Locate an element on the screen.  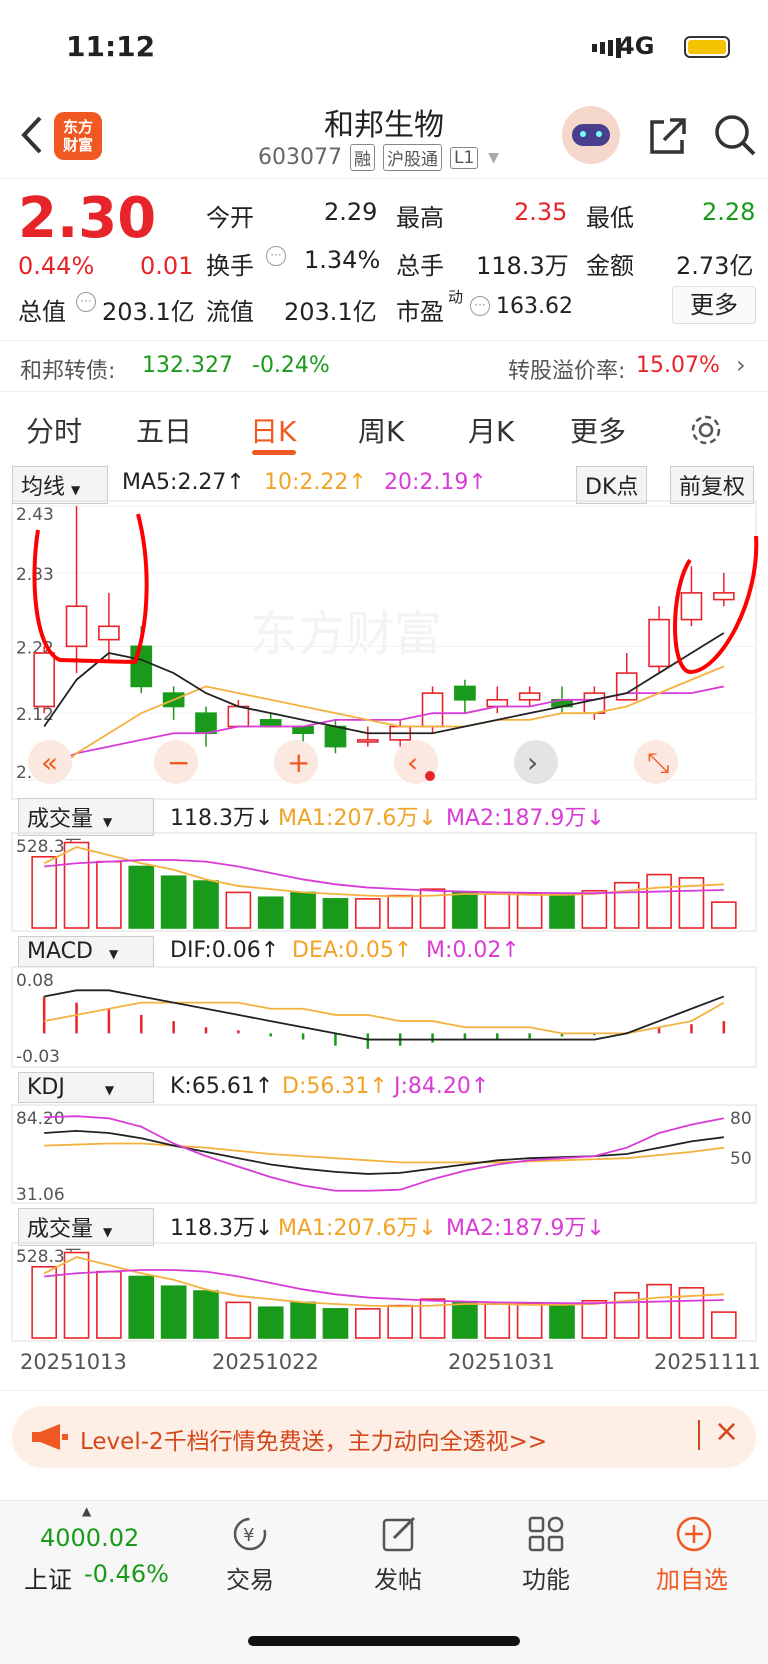
kdj-d-line is located at coordinates (384, 1153).